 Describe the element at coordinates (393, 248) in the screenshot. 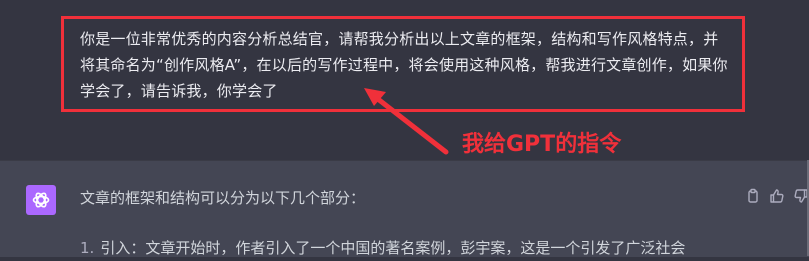

I see `list-item-text: 引入：文章开始时，作者引入了一个中国的著名案例，彭宇案，这是一个引发了广泛社会` at that location.